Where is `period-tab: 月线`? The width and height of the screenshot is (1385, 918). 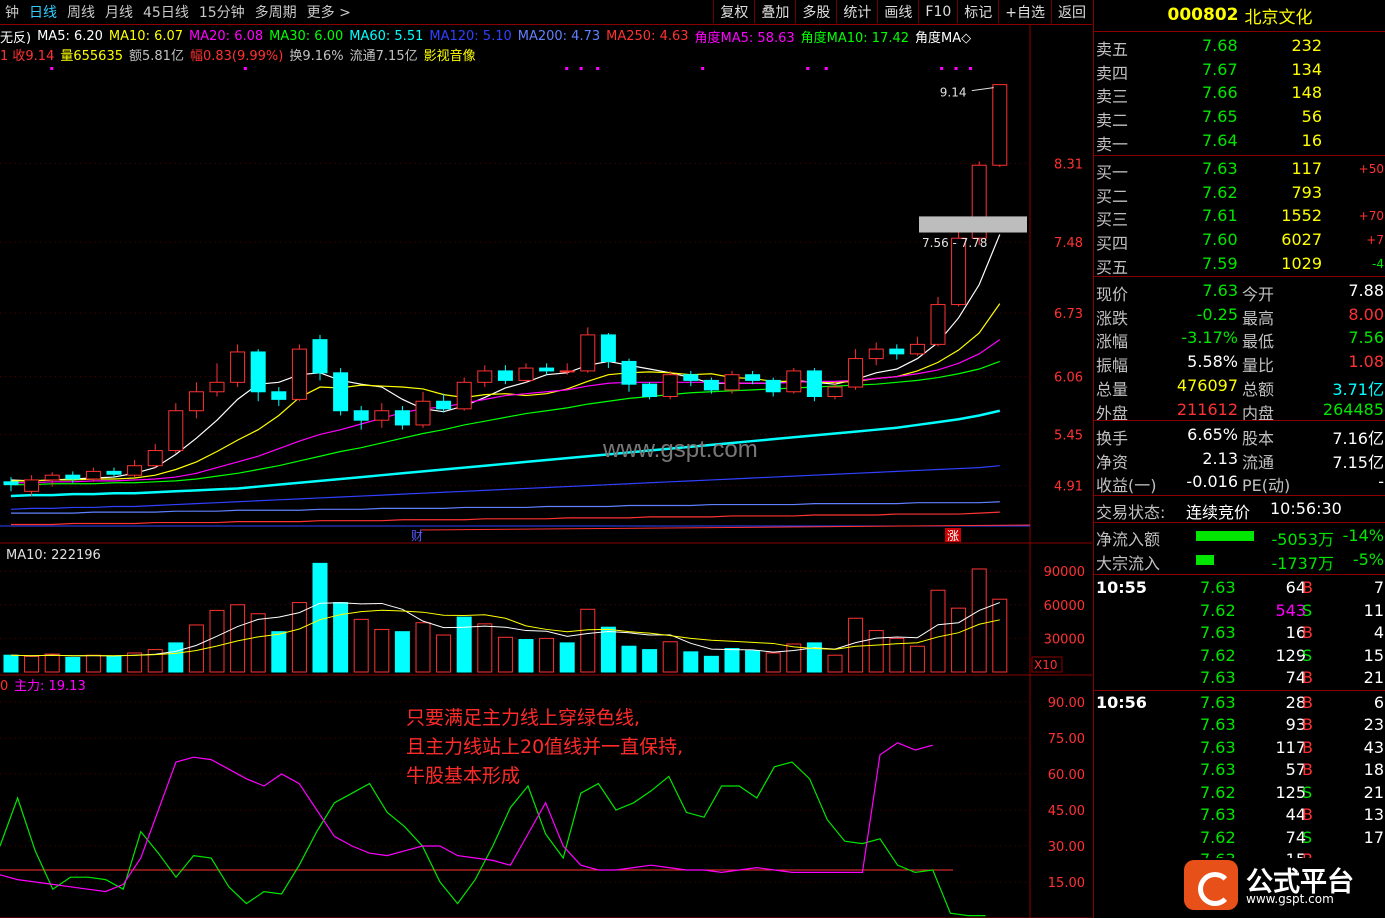 period-tab: 月线 is located at coordinates (119, 12).